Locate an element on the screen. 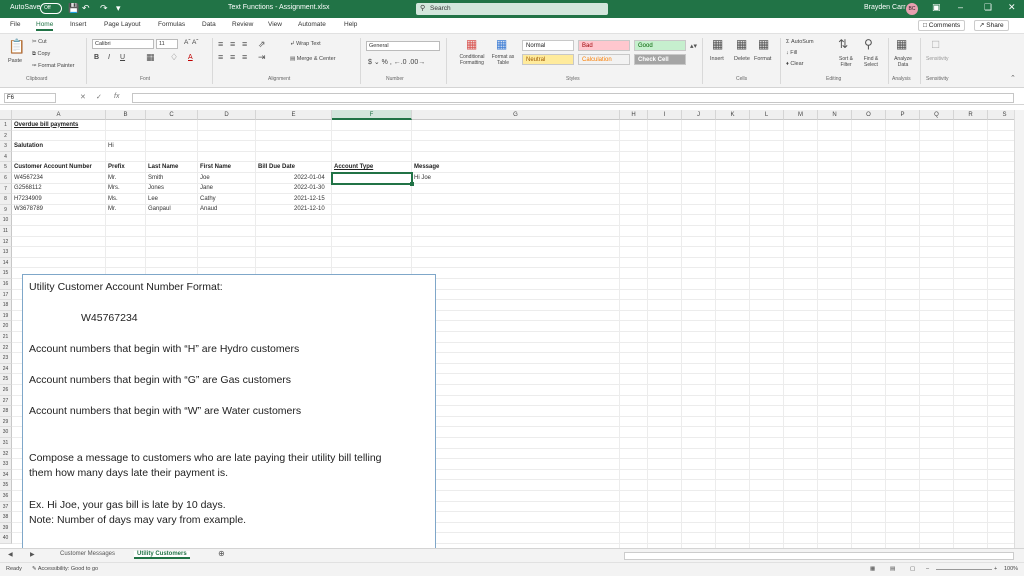  zoom-out-icon: – is located at coordinates (927, 569).